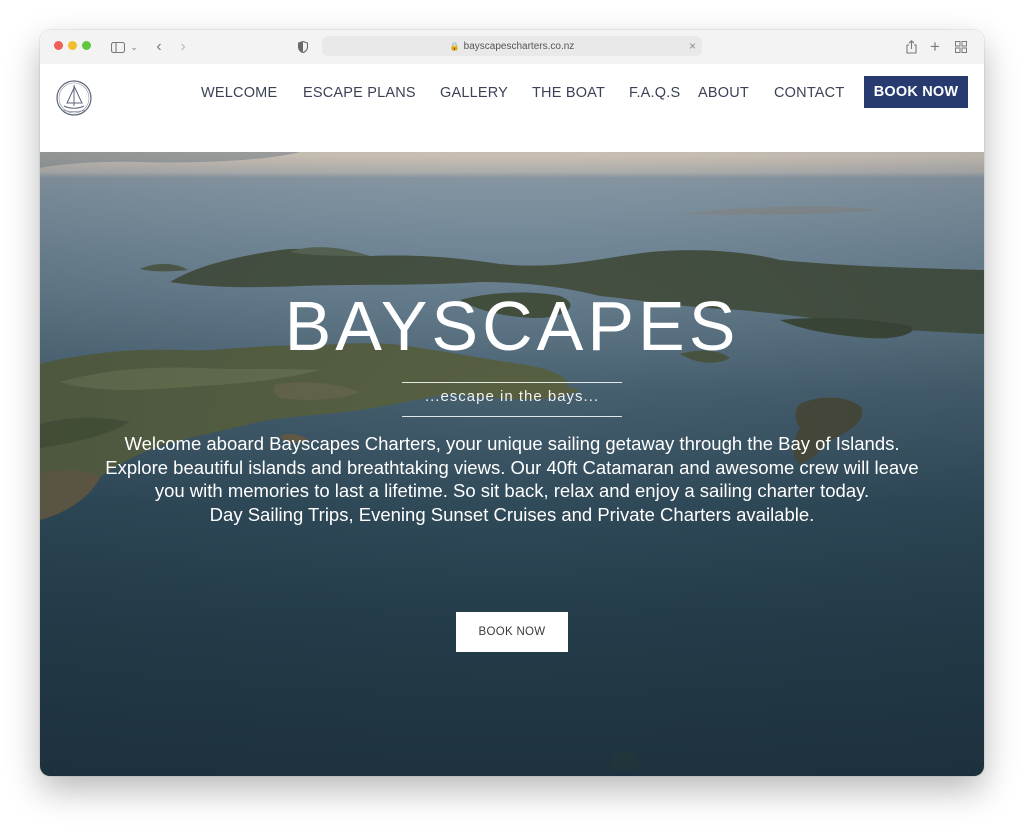 The width and height of the screenshot is (1024, 829). Describe the element at coordinates (512, 326) in the screenshot. I see `hero-title: BAYSCAPES` at that location.